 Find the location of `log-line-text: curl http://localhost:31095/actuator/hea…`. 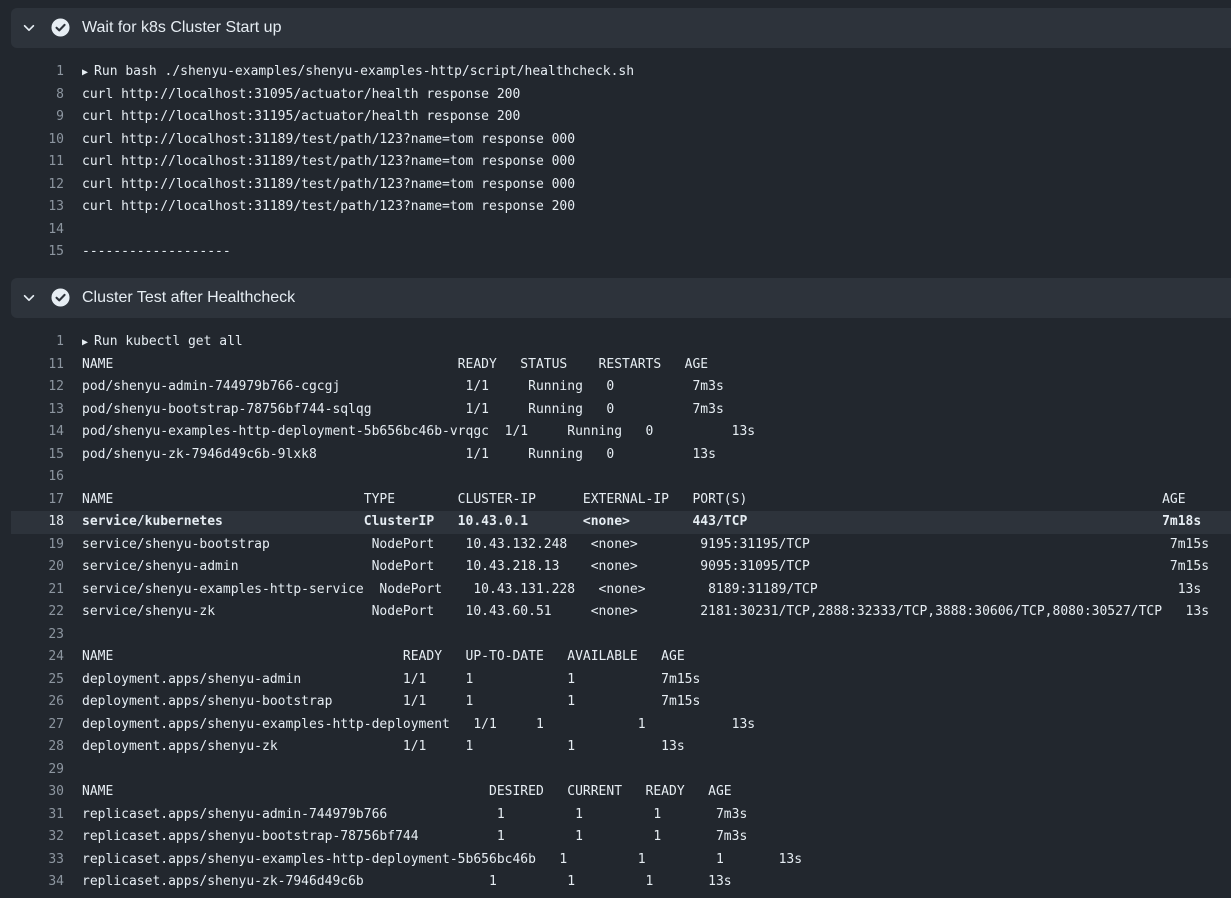

log-line-text: curl http://localhost:31095/actuator/hea… is located at coordinates (301, 94).